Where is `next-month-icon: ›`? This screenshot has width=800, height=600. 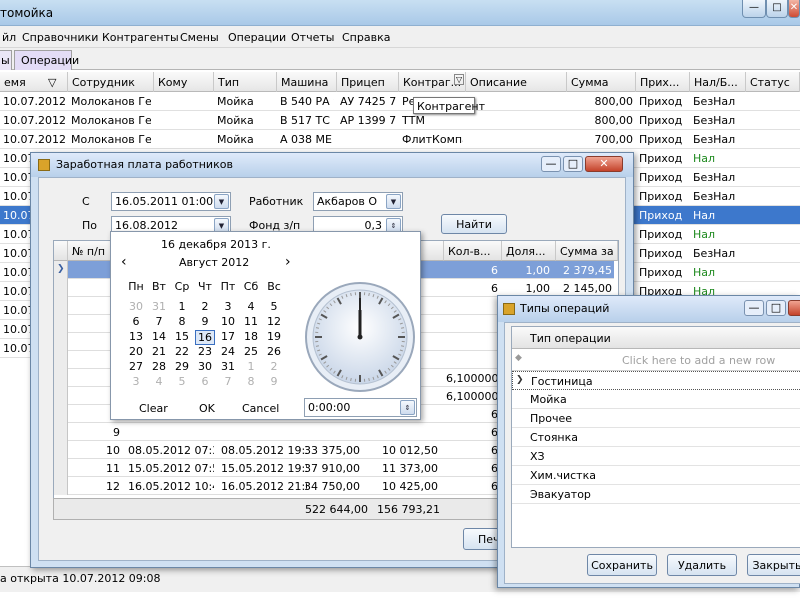
next-month-icon: › is located at coordinates (288, 262).